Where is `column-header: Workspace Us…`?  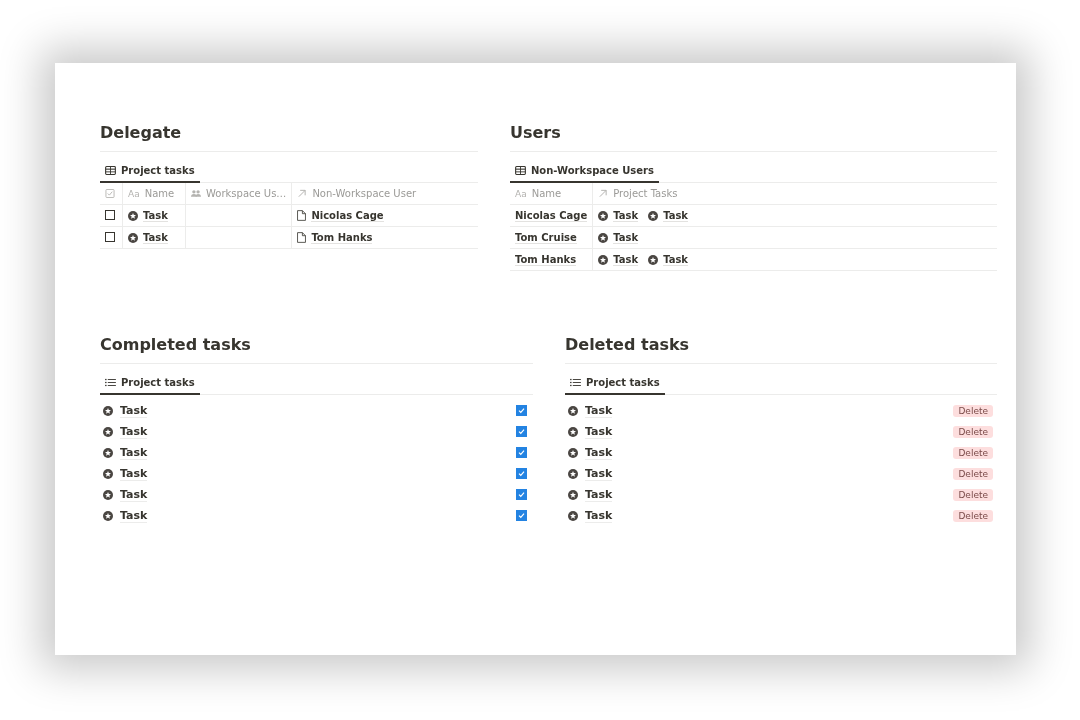 column-header: Workspace Us… is located at coordinates (246, 193).